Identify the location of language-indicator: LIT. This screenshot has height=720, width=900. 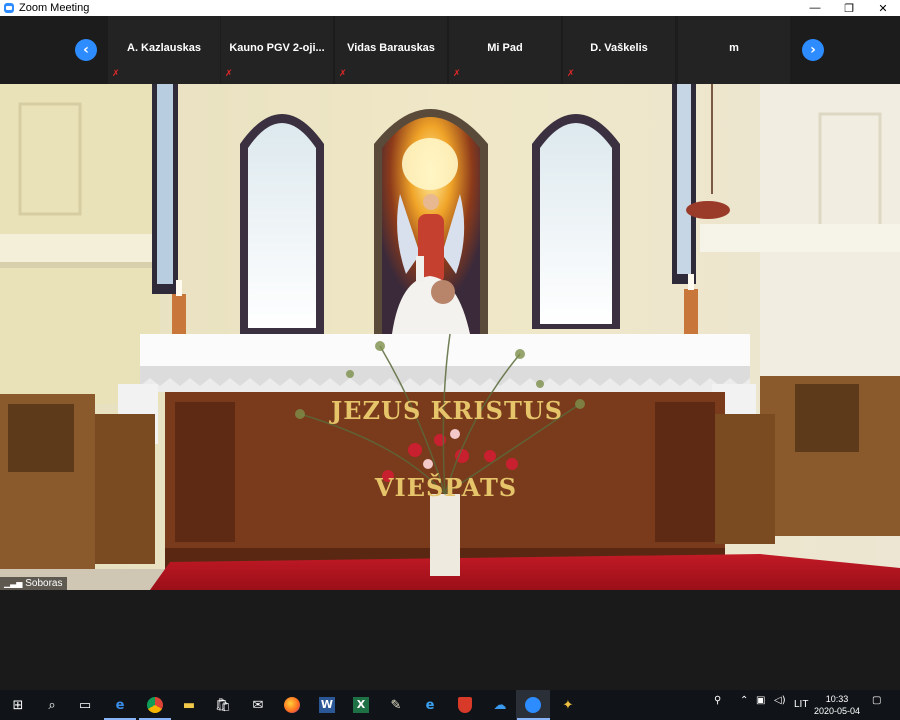
(801, 704).